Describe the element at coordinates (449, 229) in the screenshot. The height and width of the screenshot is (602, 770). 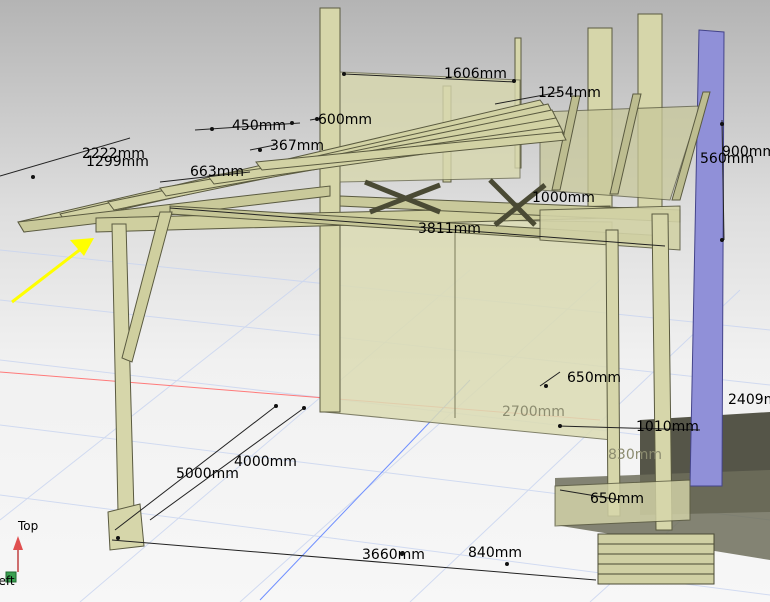
I see `dim-3811: 3811mm` at that location.